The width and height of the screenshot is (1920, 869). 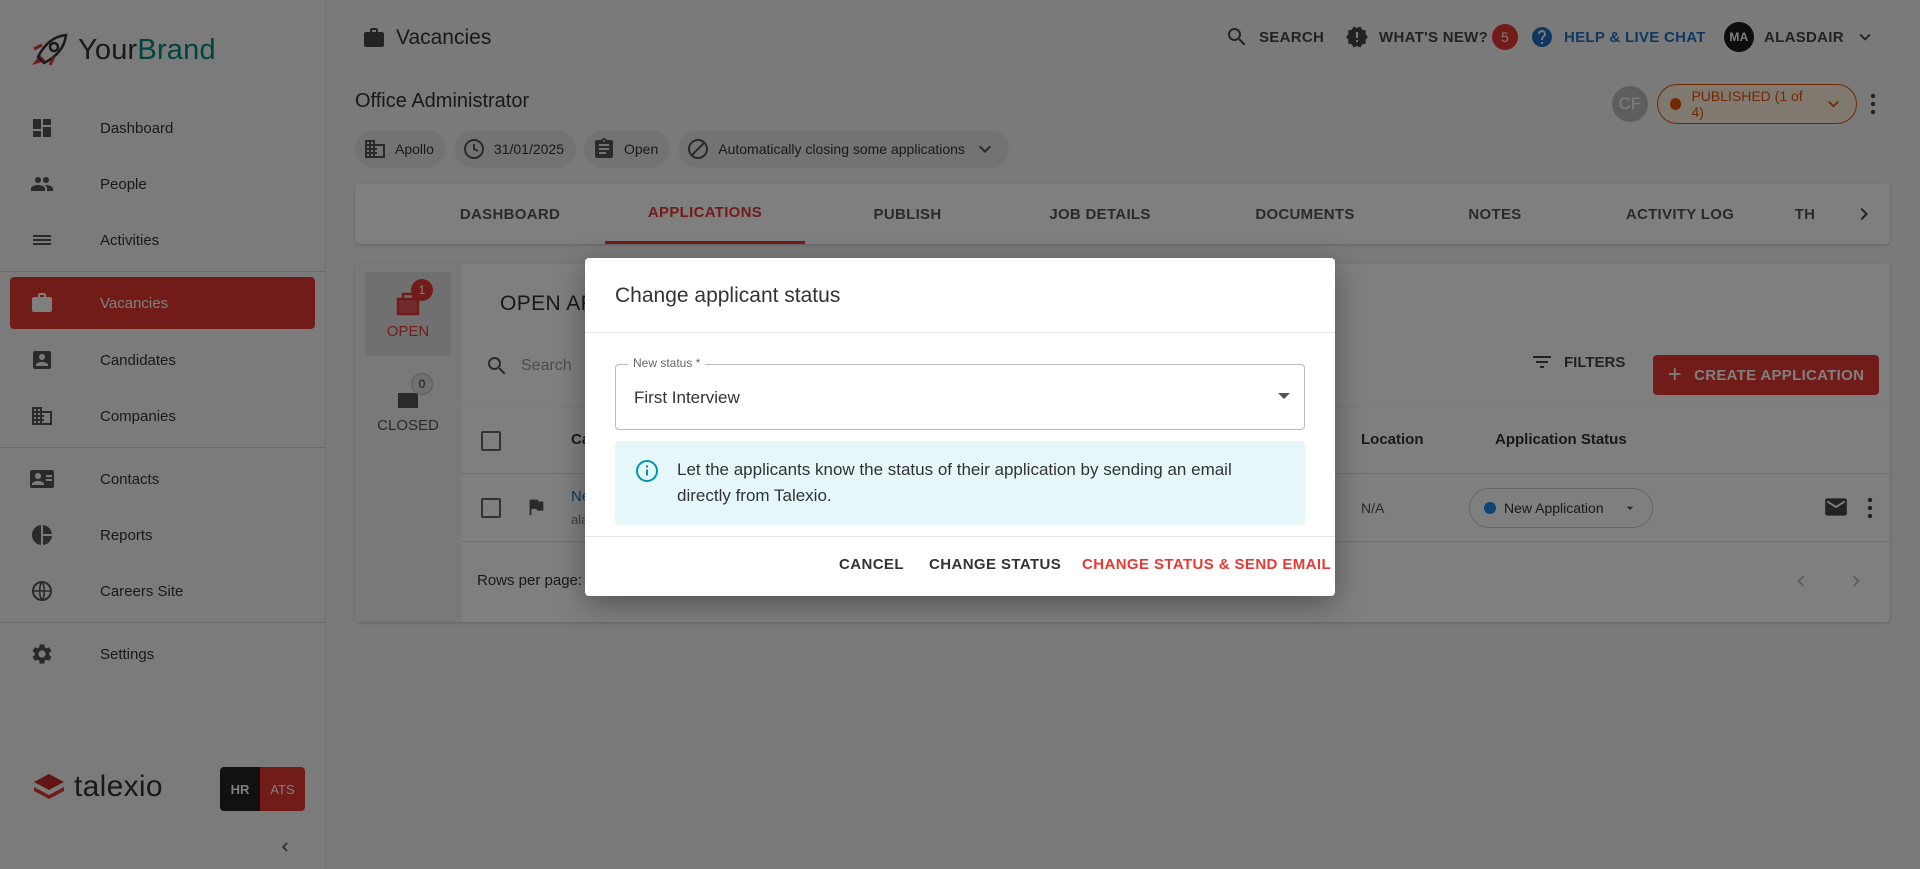 I want to click on new-status-label: New status *, so click(x=667, y=363).